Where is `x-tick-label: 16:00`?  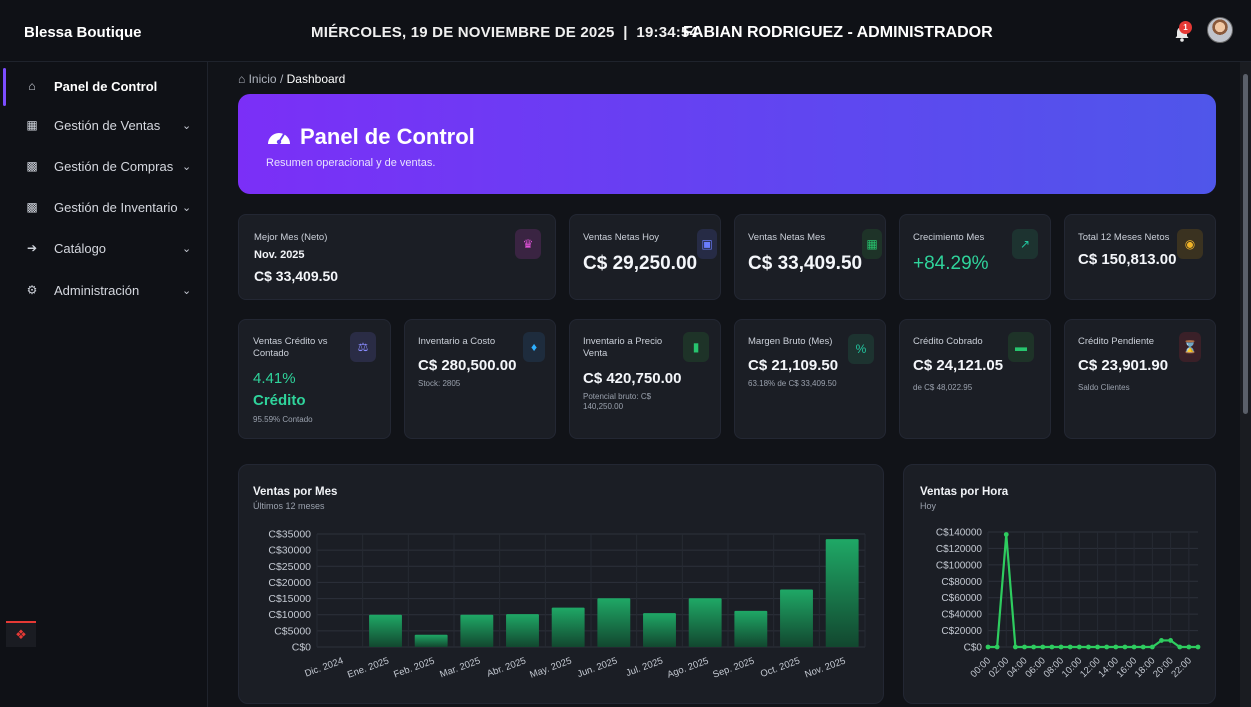
x-tick-label: 16:00 is located at coordinates (1127, 667).